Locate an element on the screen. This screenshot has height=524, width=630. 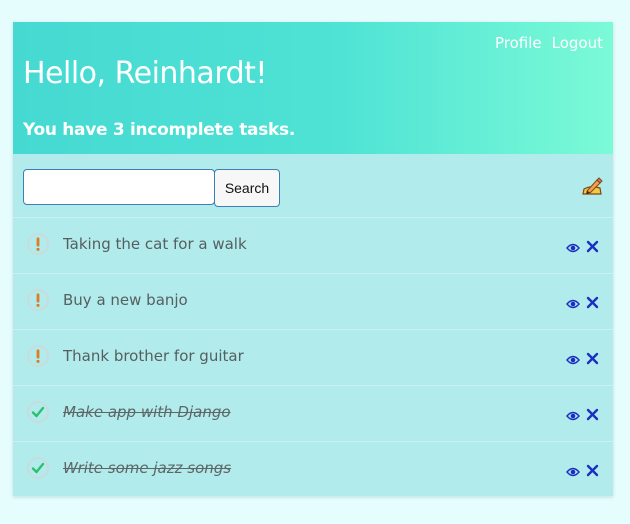
task-row: Thank brother for guitar is located at coordinates (313, 358).